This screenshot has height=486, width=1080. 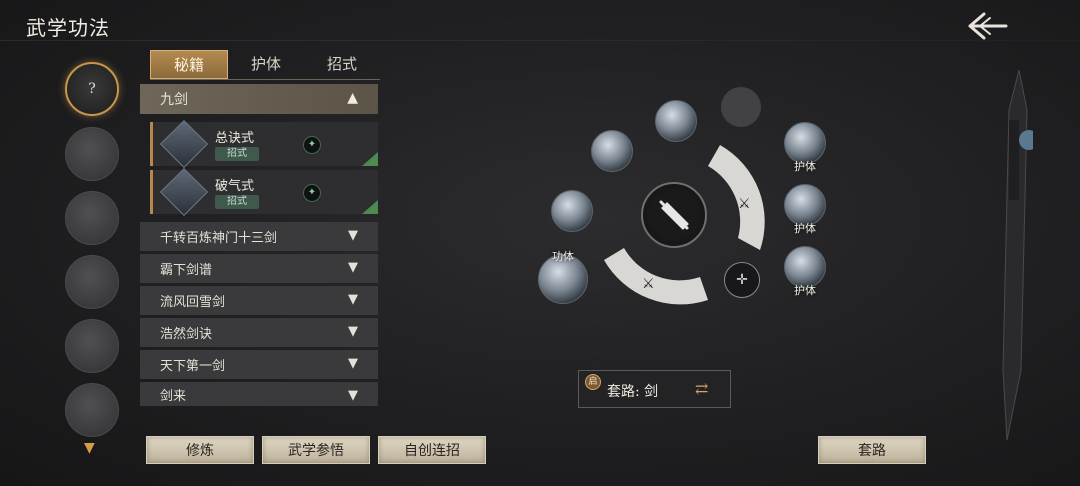 I want to click on category-label: 天下第一剑, so click(x=193, y=366).